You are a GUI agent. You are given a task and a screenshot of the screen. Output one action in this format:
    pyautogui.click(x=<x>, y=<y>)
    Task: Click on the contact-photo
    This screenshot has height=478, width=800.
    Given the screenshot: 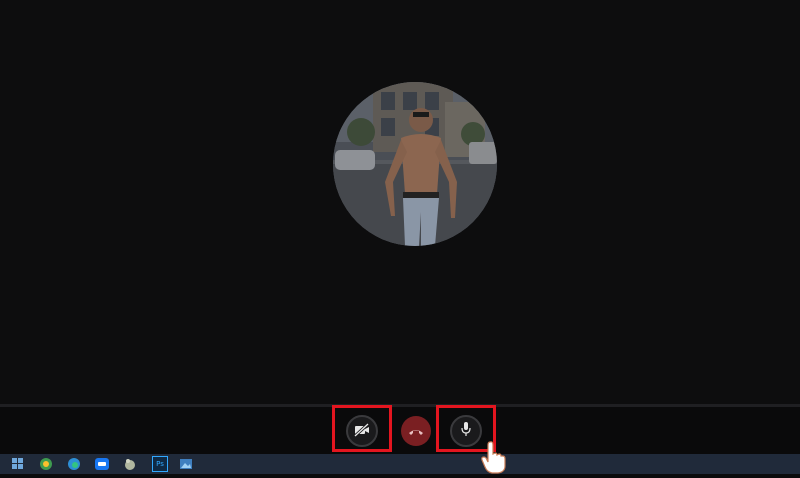 What is the action you would take?
    pyautogui.click(x=415, y=164)
    